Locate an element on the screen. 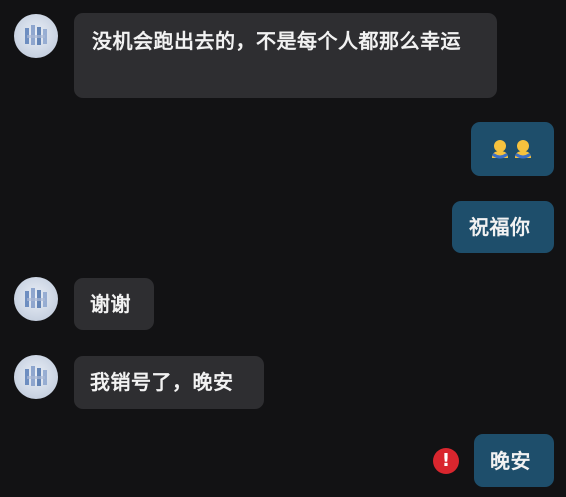  message-bubble-incoming: 谢谢 is located at coordinates (114, 304).